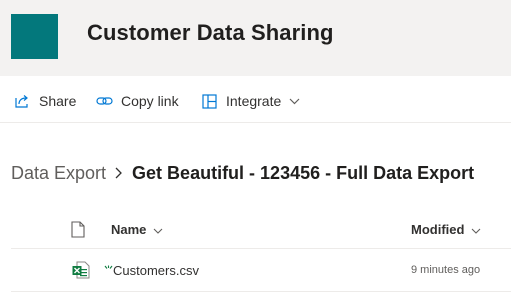 The image size is (511, 297). What do you see at coordinates (78, 232) in the screenshot?
I see `document-icon` at bounding box center [78, 232].